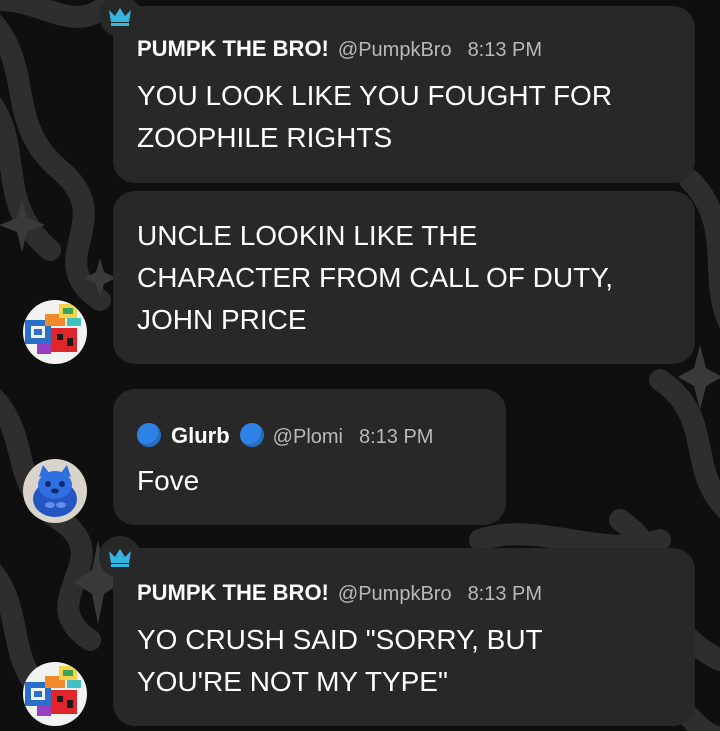  I want to click on message-text: Fove, so click(168, 480).